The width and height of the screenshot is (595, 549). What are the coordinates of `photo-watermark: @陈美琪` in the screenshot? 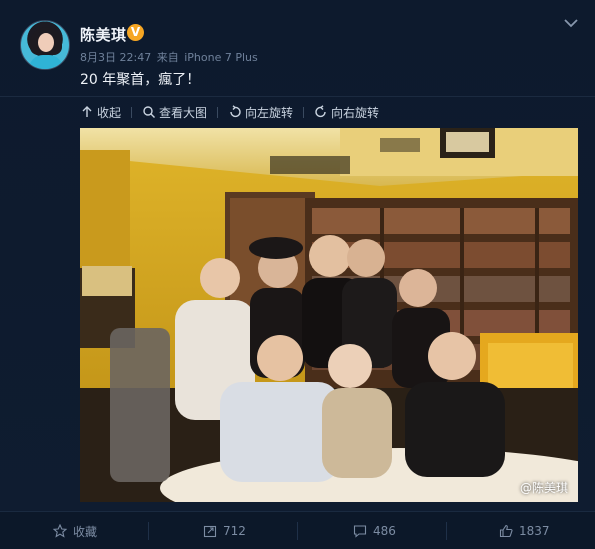 It's located at (543, 488).